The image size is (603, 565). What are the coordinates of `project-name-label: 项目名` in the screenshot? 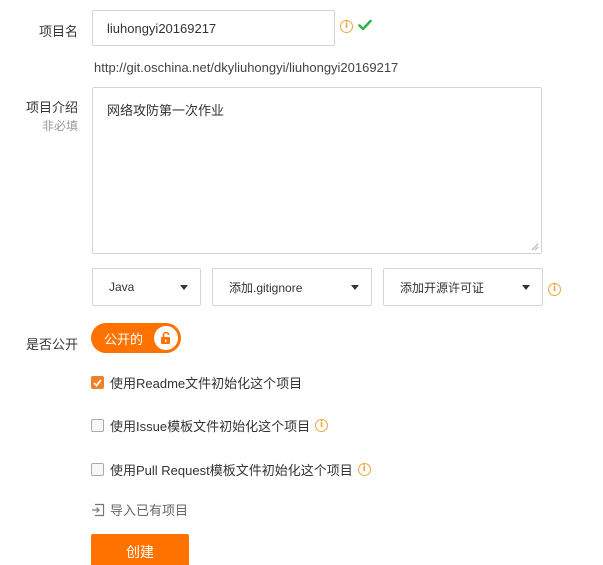 It's located at (58, 31).